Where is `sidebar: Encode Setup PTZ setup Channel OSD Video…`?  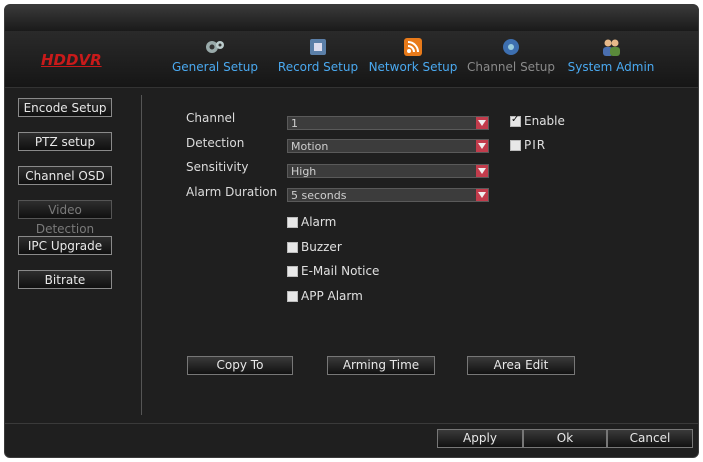 sidebar: Encode Setup PTZ setup Channel OSD Video… is located at coordinates (72, 254).